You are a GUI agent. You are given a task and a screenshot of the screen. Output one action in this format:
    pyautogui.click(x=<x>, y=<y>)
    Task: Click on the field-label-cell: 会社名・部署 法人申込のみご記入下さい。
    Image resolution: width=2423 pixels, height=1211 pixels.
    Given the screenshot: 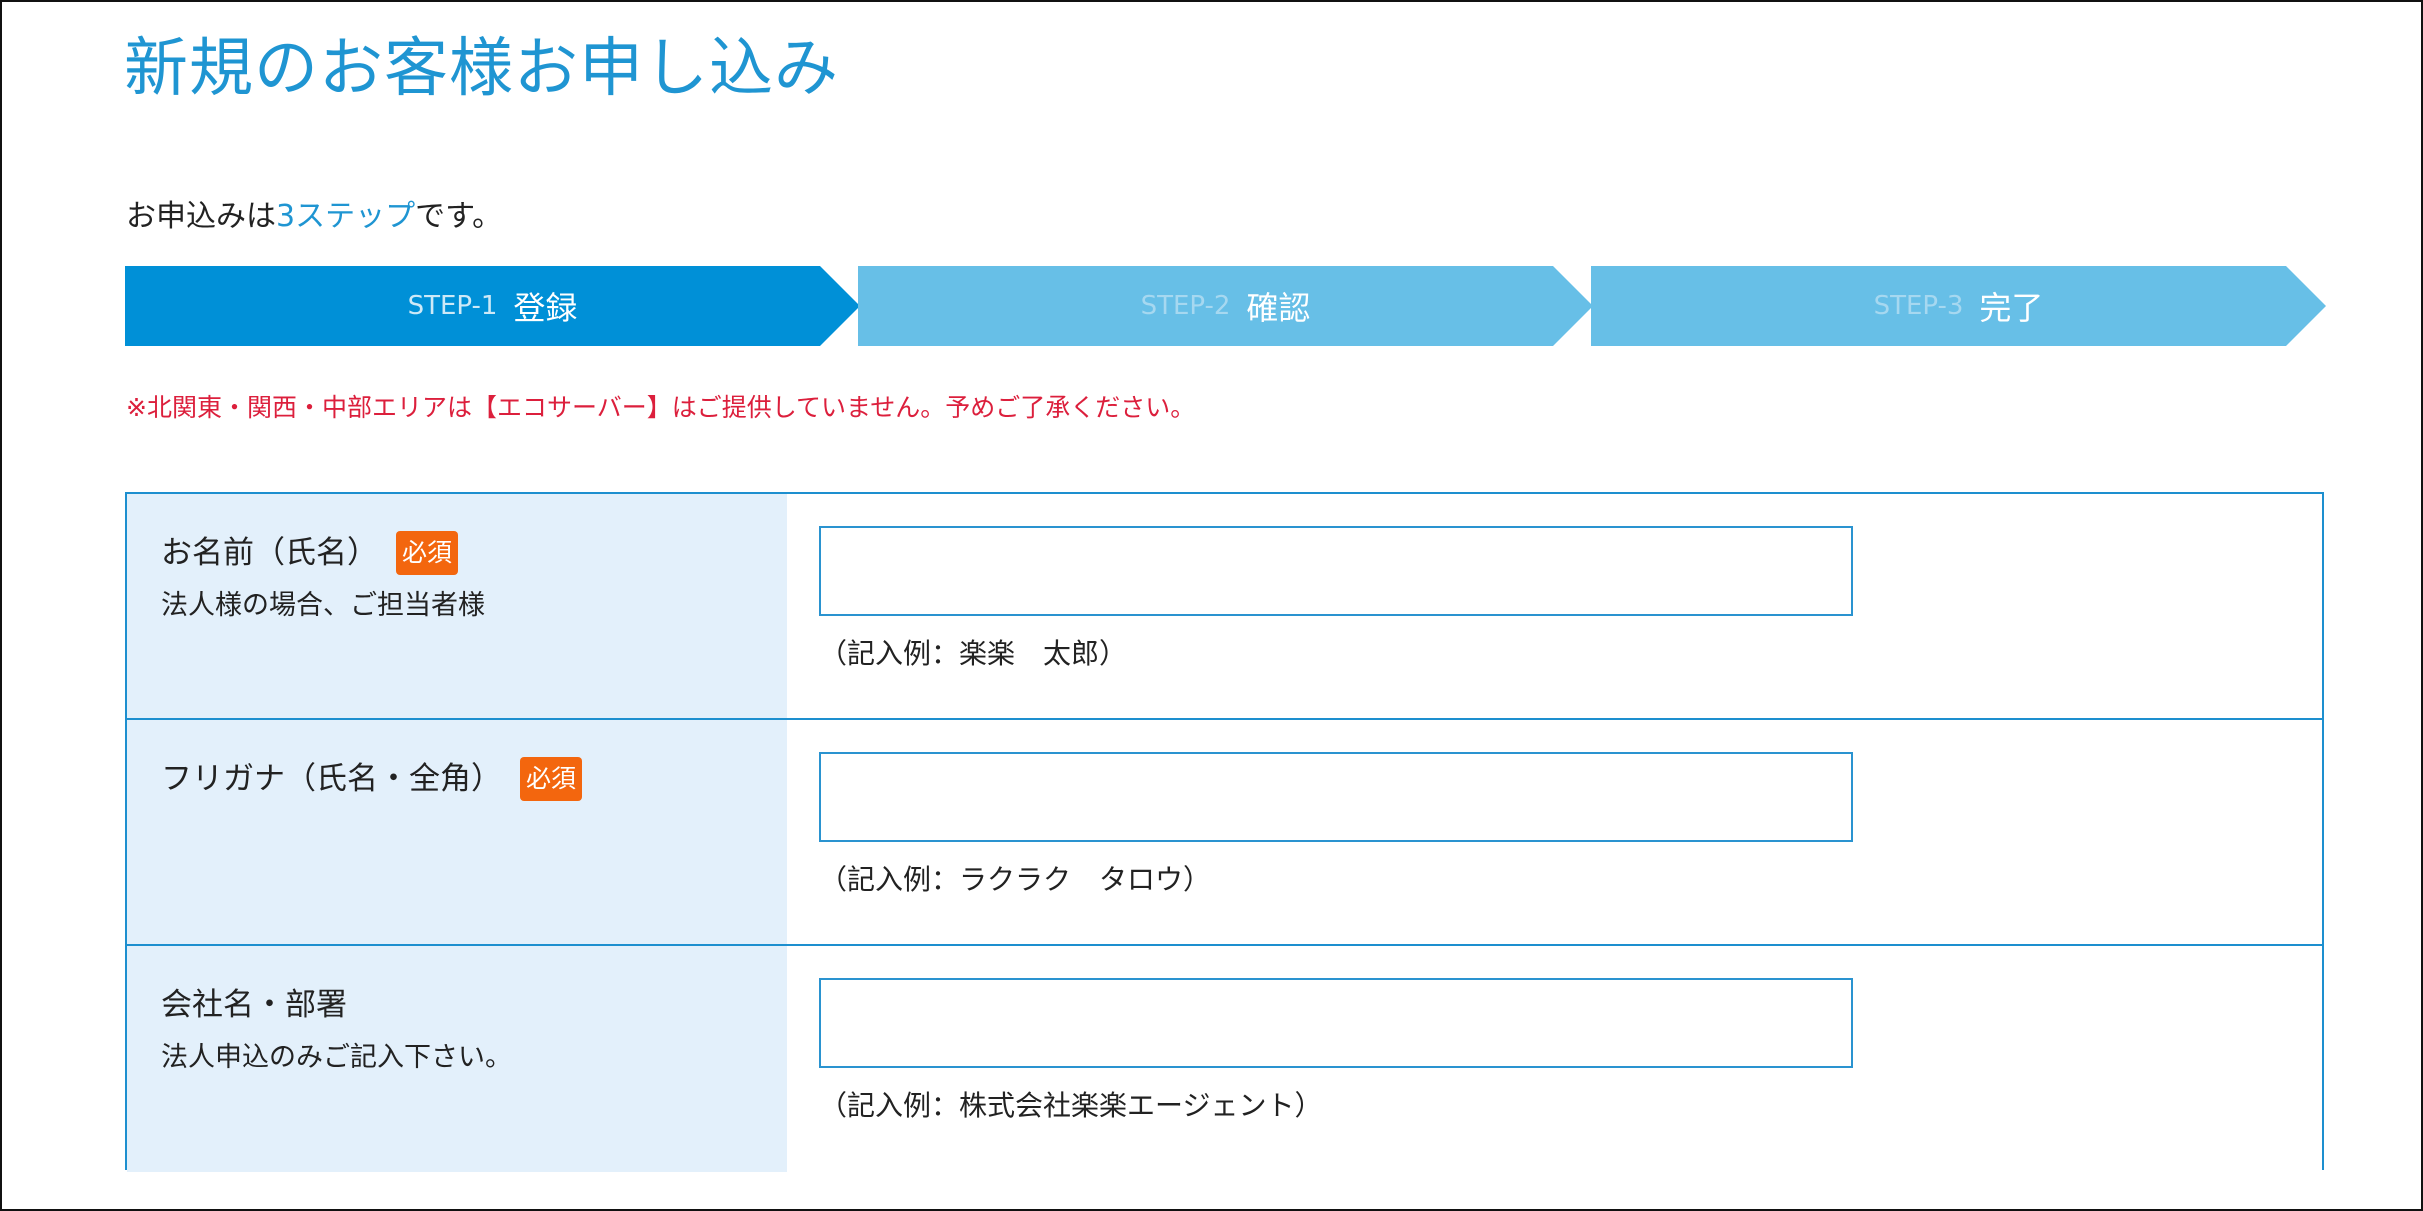 What is the action you would take?
    pyautogui.click(x=457, y=1059)
    